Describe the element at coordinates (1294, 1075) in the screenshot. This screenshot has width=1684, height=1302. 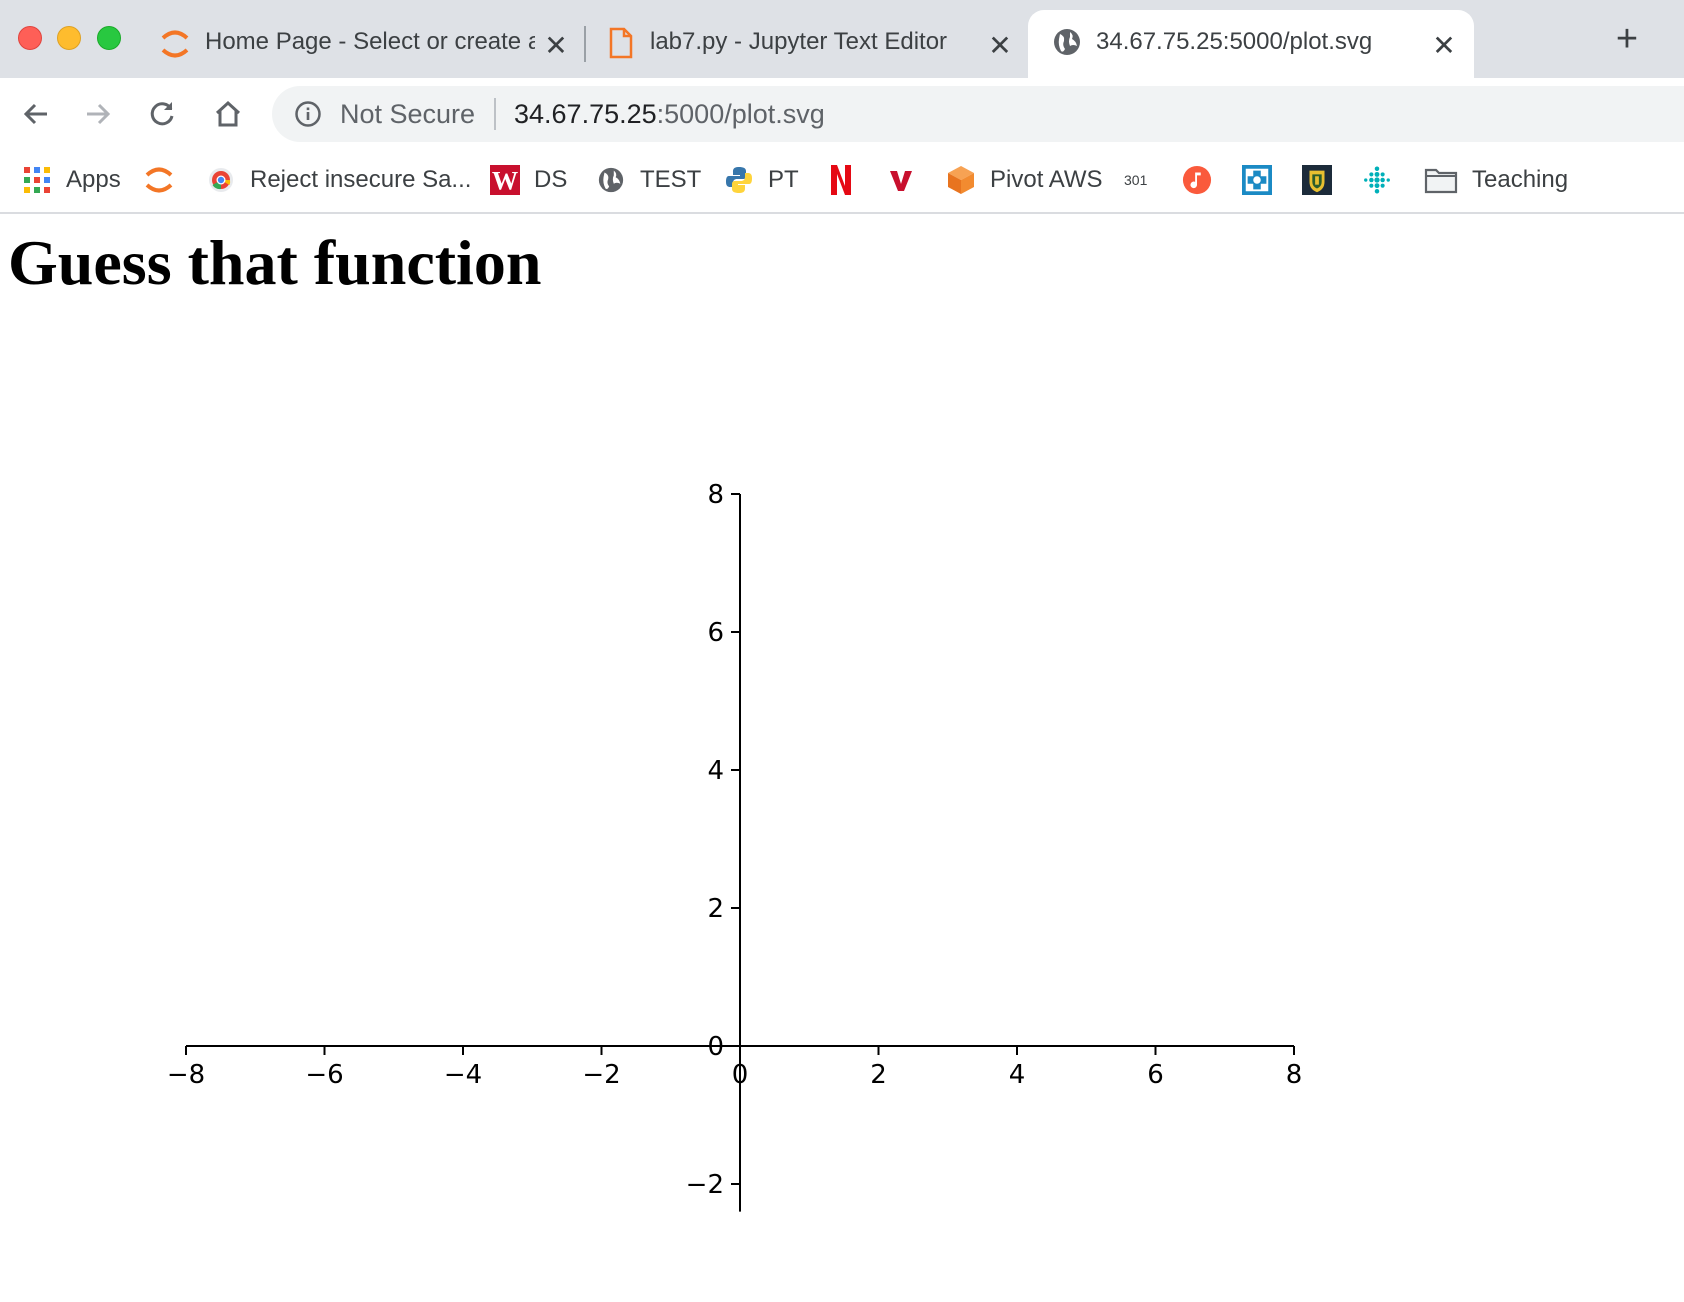
I see `x-tick-label: 8` at that location.